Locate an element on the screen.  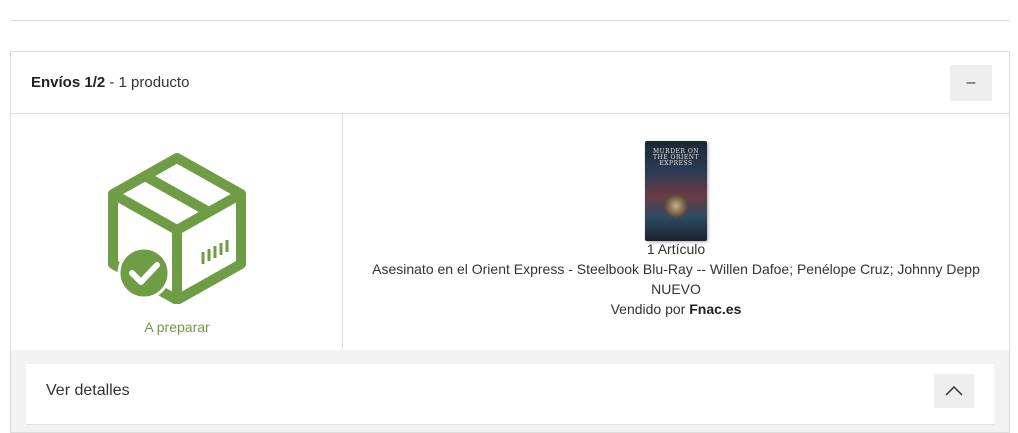
product-condition: NUEVO is located at coordinates (676, 289).